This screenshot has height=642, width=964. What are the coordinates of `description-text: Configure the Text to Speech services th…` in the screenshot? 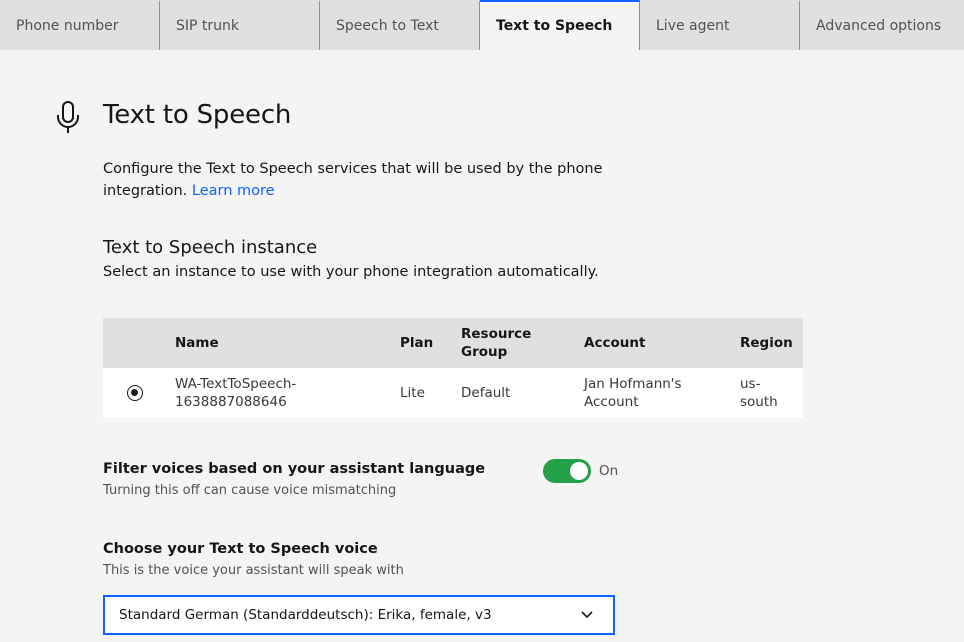 It's located at (353, 180).